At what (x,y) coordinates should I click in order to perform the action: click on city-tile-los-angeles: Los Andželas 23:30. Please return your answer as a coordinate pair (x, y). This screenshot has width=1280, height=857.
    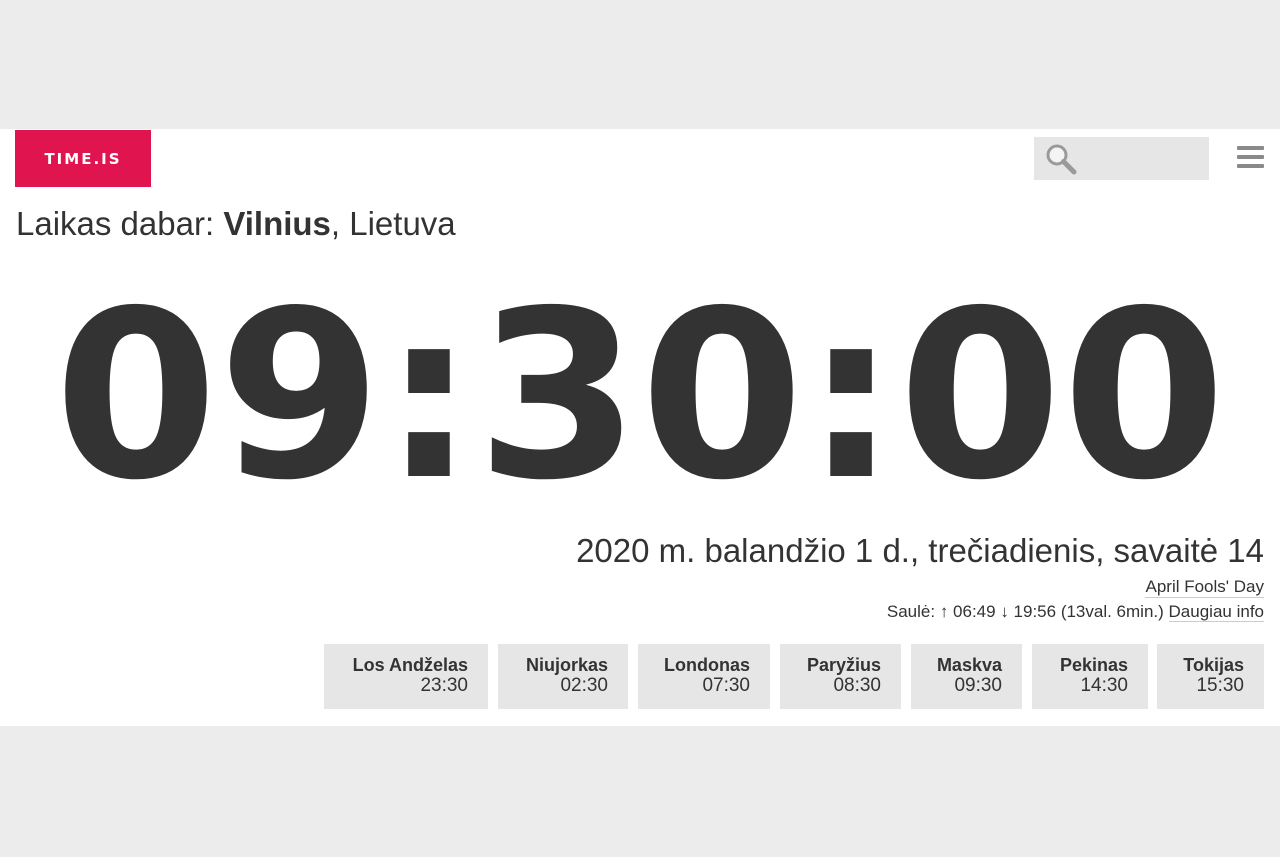
    Looking at the image, I should click on (406, 676).